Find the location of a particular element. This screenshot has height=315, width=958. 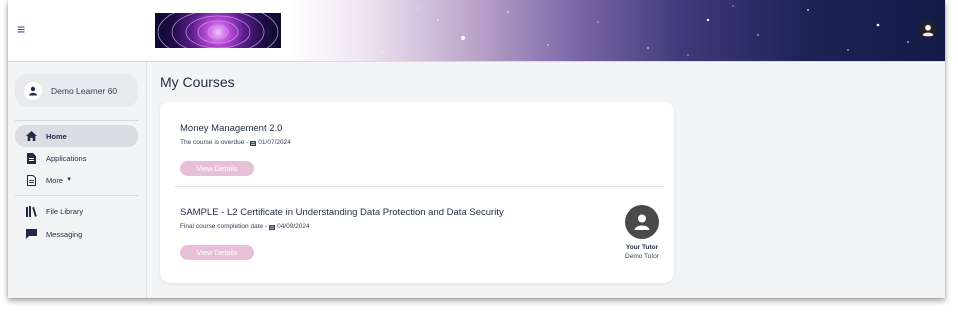

sidebar-item-home: Home is located at coordinates (76, 136).